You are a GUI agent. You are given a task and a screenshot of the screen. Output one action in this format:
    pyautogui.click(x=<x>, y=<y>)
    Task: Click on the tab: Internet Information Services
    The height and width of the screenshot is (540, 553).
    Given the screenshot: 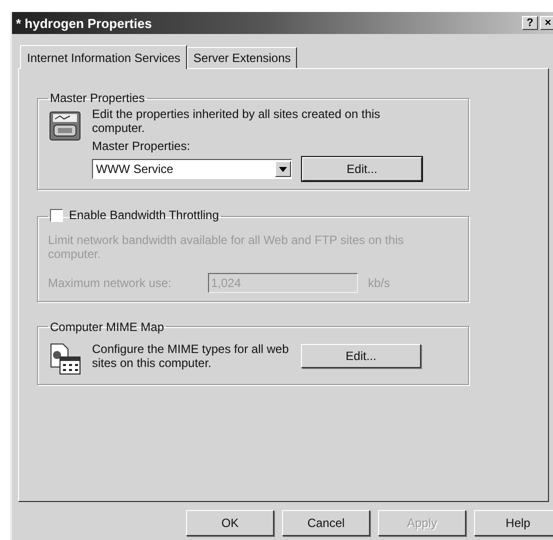 What is the action you would take?
    pyautogui.click(x=104, y=57)
    